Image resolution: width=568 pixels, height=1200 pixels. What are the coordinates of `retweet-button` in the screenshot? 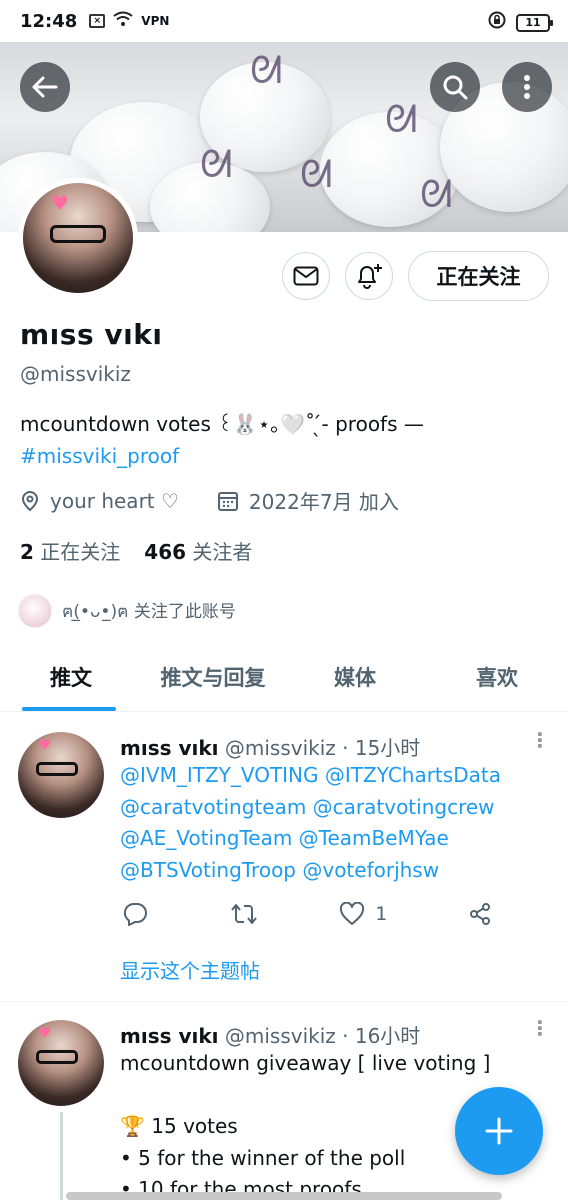 It's located at (244, 914).